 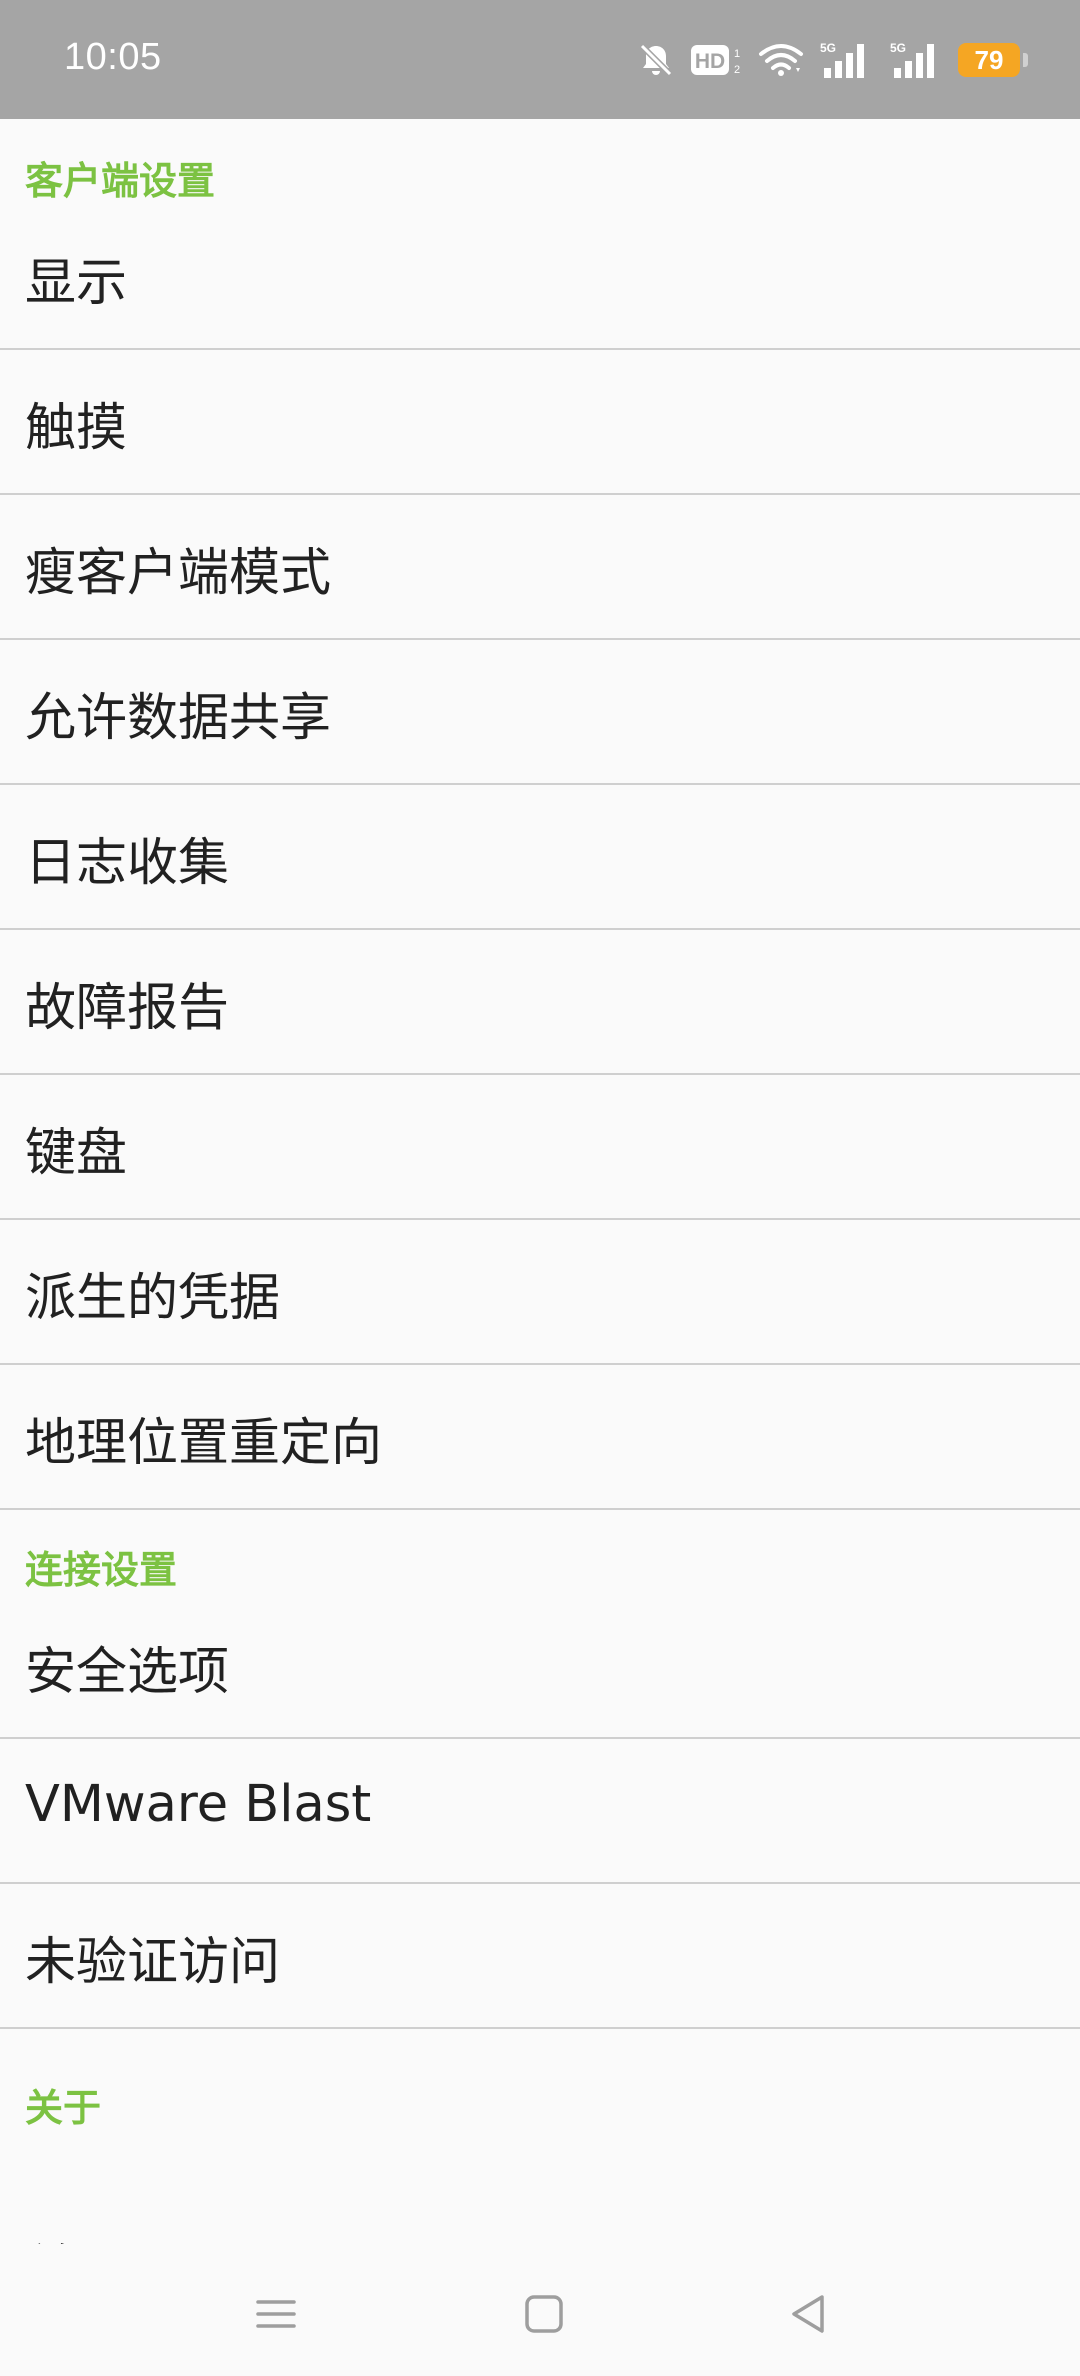 I want to click on back-icon, so click(x=808, y=2314).